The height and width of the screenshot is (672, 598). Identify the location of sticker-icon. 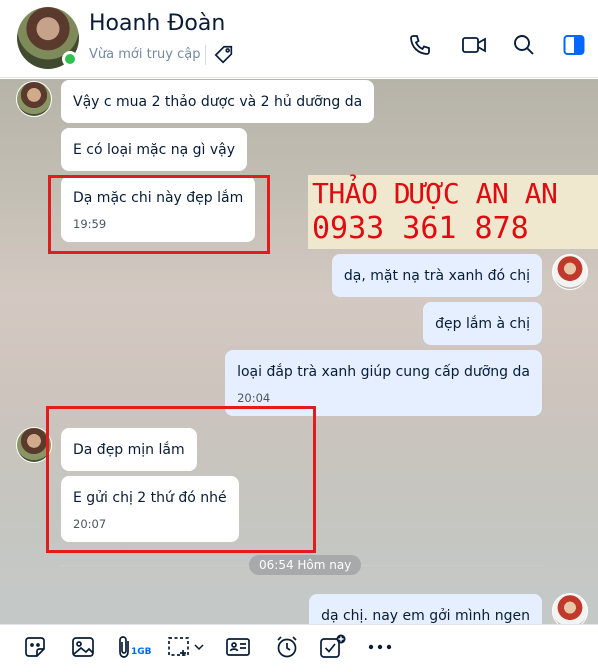
(35, 647).